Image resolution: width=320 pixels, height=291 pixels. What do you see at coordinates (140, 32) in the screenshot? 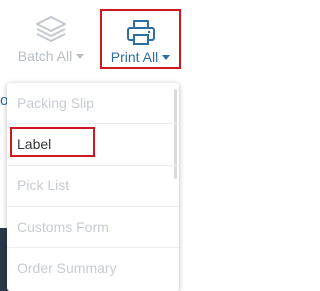
I see `printer-icon` at bounding box center [140, 32].